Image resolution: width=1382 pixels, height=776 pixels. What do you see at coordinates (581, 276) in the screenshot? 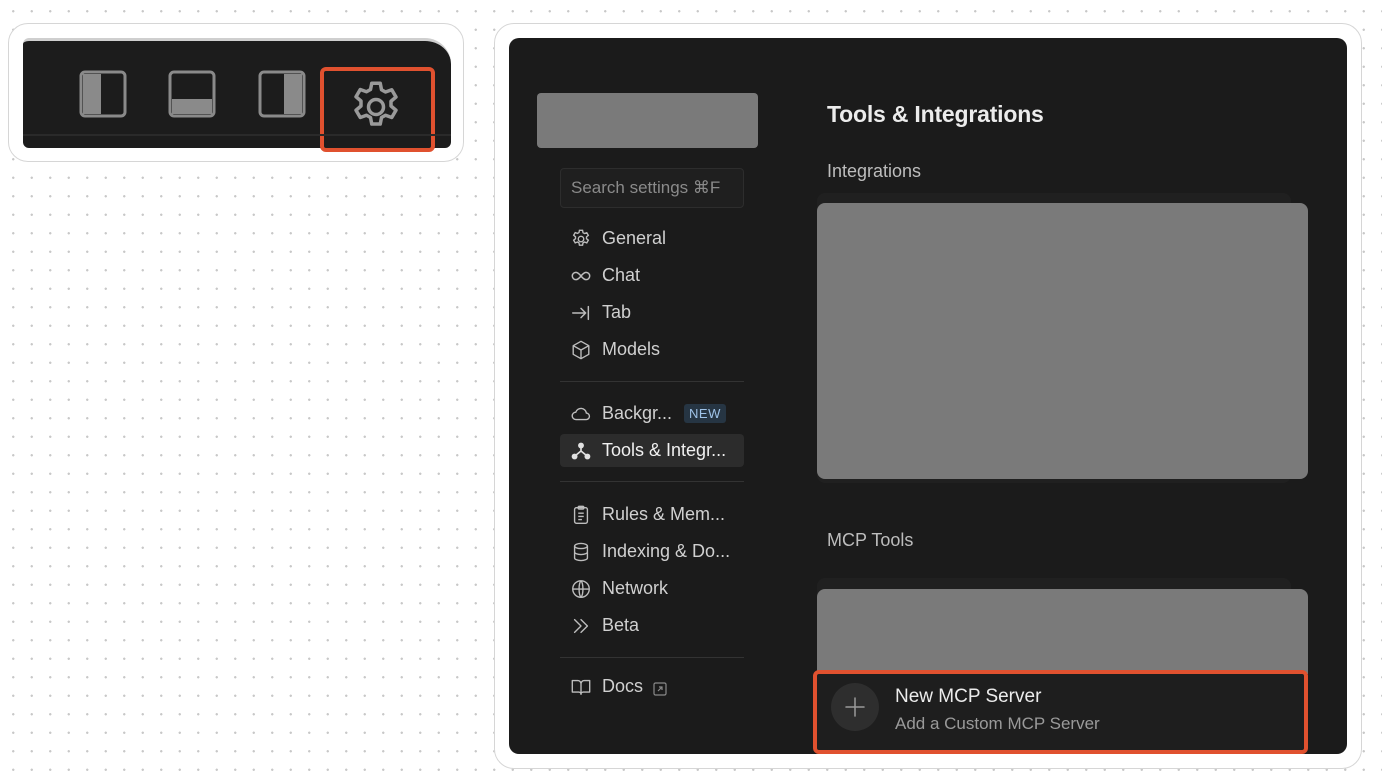
I see `infinity-icon` at bounding box center [581, 276].